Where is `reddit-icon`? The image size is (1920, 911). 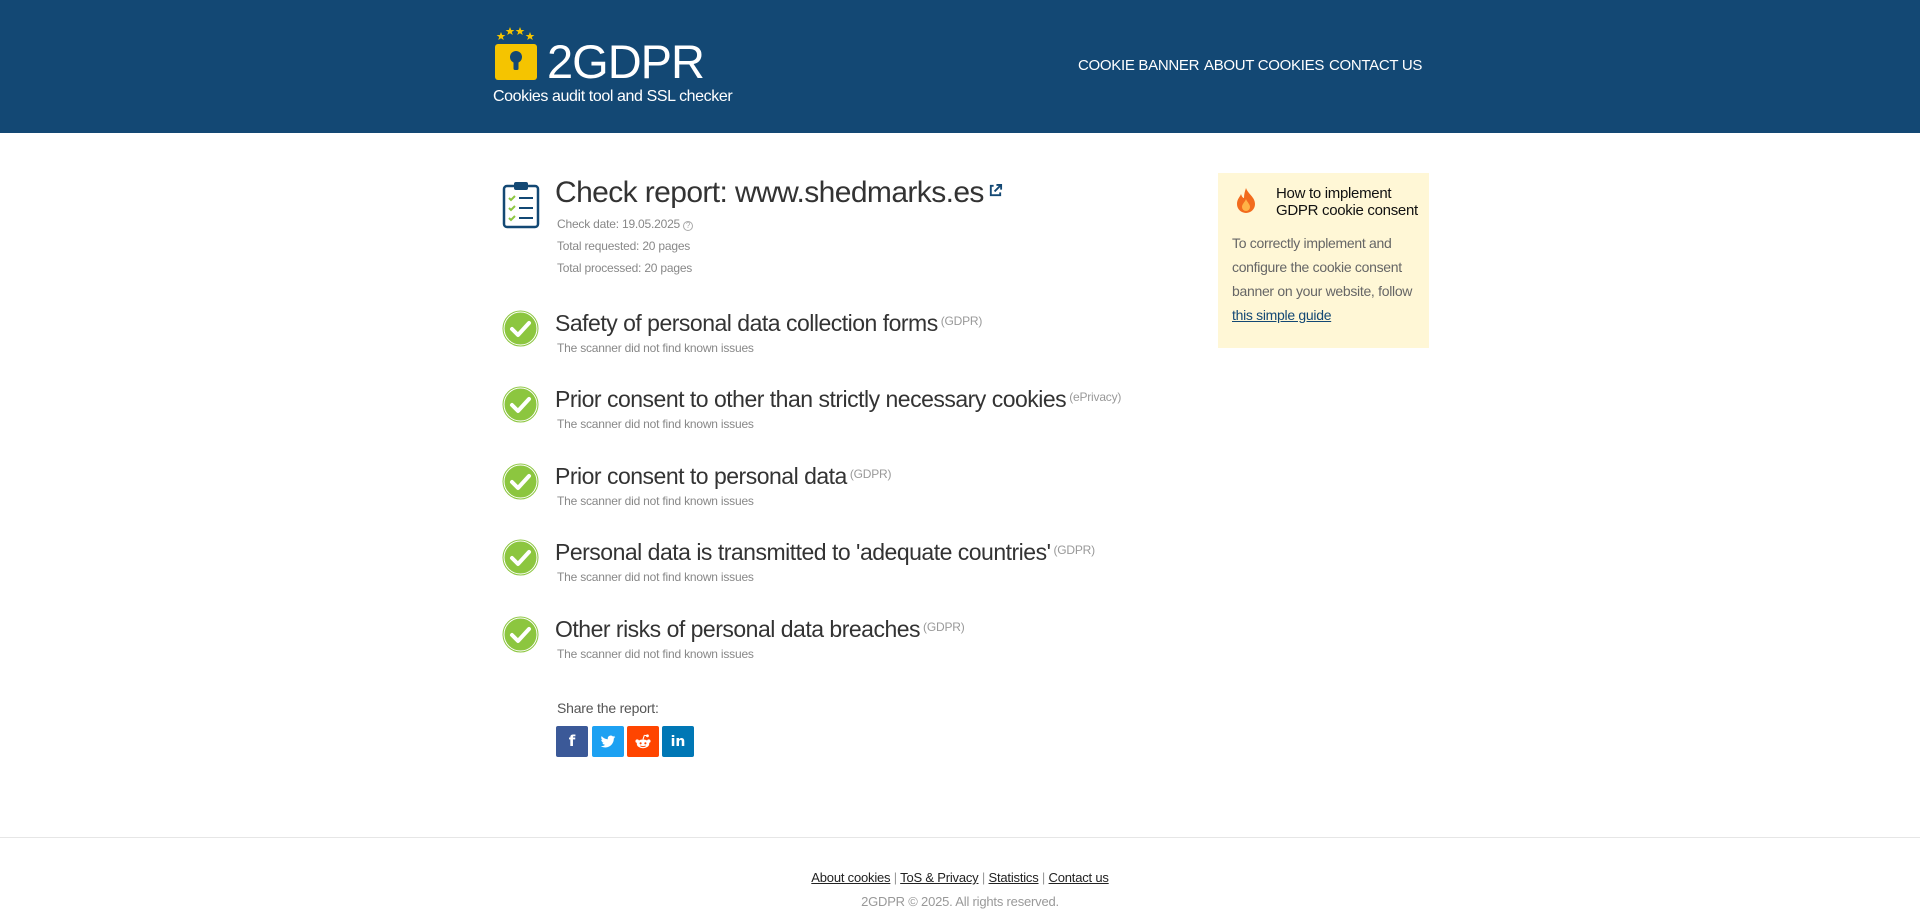 reddit-icon is located at coordinates (643, 741).